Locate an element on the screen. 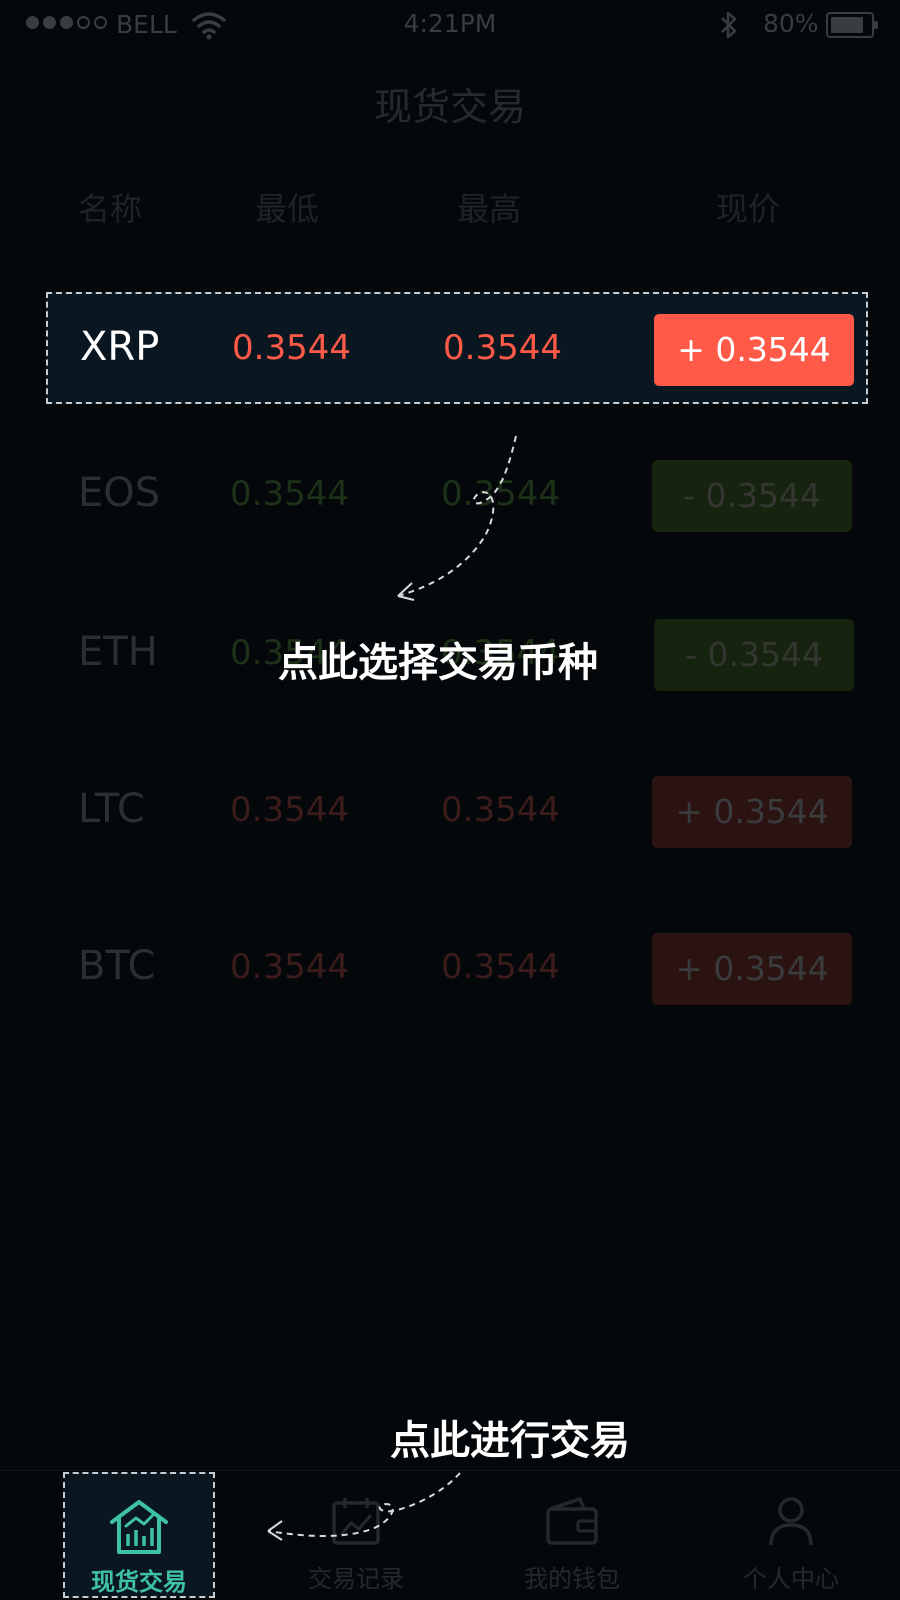 This screenshot has width=900, height=1600. page-title: 现货交易 is located at coordinates (449, 107).